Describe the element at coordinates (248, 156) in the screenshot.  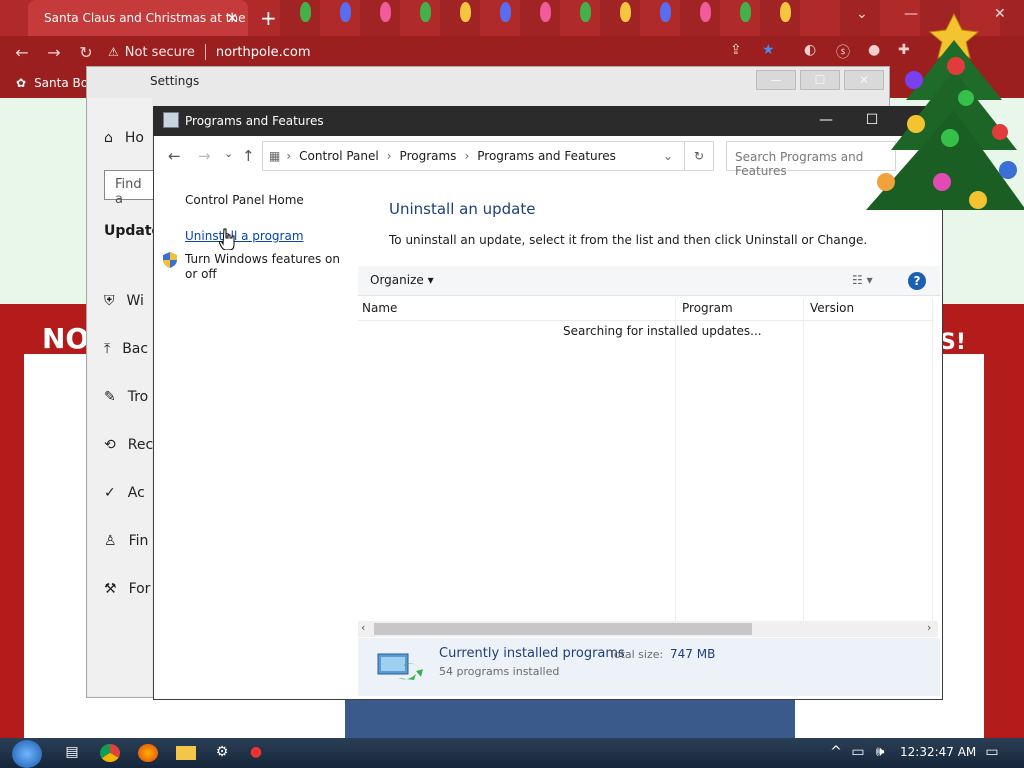
I see `up-icon: ↑` at that location.